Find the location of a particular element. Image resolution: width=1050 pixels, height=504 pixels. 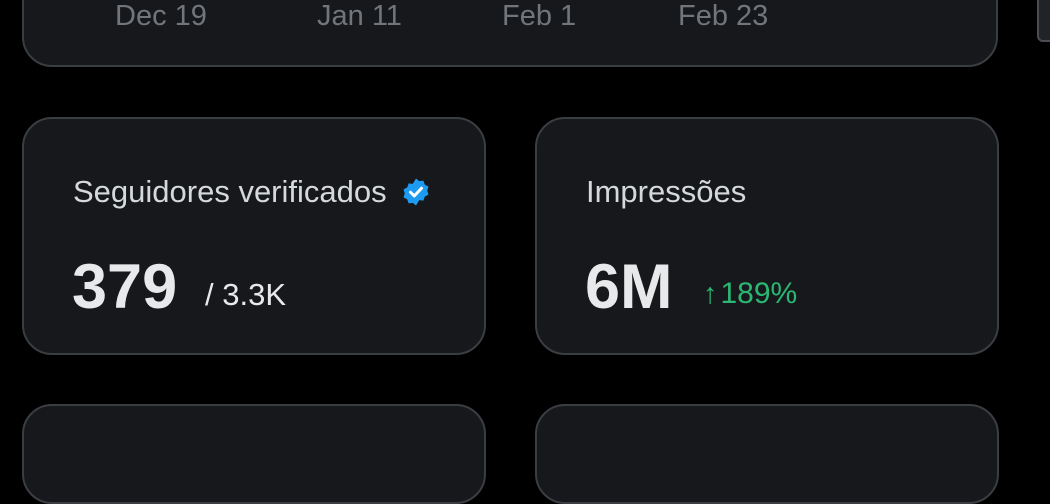

impressions-delta: ↑ 189% is located at coordinates (750, 294).